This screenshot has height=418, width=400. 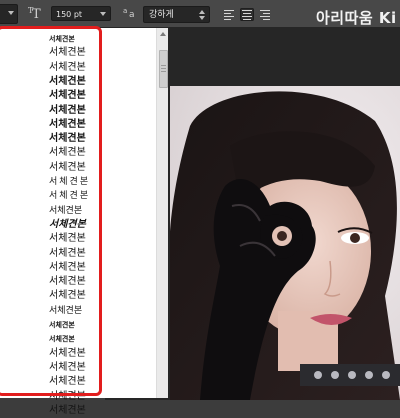 What do you see at coordinates (176, 14) in the screenshot?
I see `antialias-select: 강하게` at bounding box center [176, 14].